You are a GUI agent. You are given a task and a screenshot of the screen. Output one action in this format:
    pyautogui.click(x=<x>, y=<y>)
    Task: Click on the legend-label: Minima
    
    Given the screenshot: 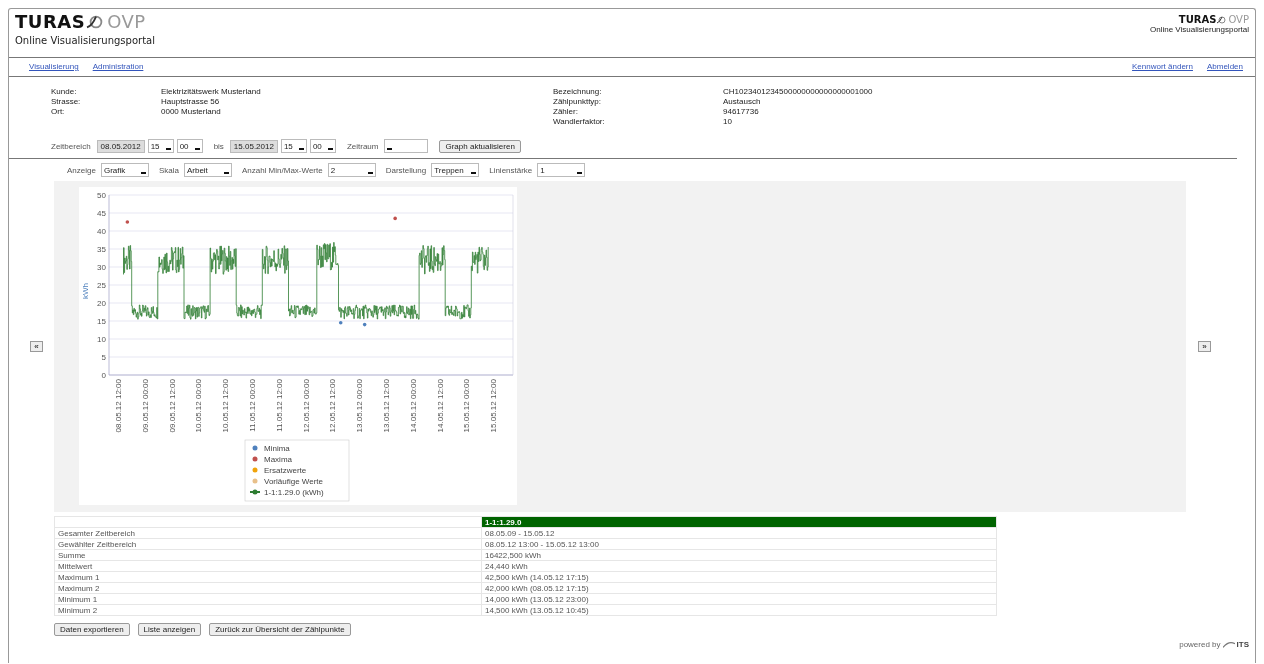 What is the action you would take?
    pyautogui.click(x=277, y=448)
    